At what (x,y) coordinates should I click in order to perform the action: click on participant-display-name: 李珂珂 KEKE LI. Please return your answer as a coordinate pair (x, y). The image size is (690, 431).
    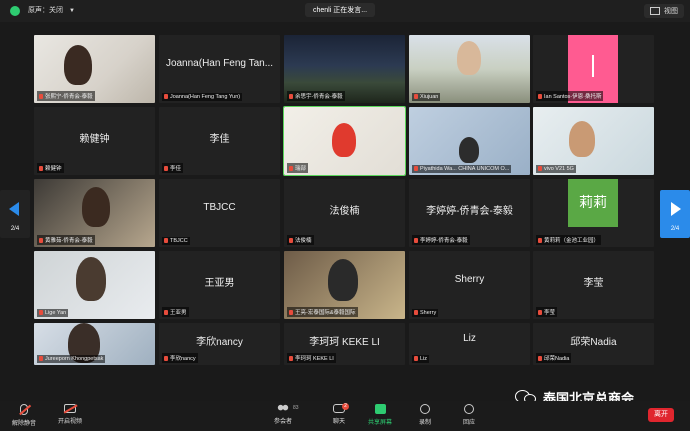
    Looking at the image, I should click on (344, 342).